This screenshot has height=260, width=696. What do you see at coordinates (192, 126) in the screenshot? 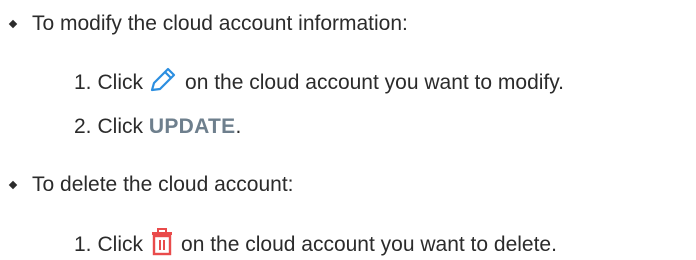
I see `update-keyword: UPDATE` at bounding box center [192, 126].